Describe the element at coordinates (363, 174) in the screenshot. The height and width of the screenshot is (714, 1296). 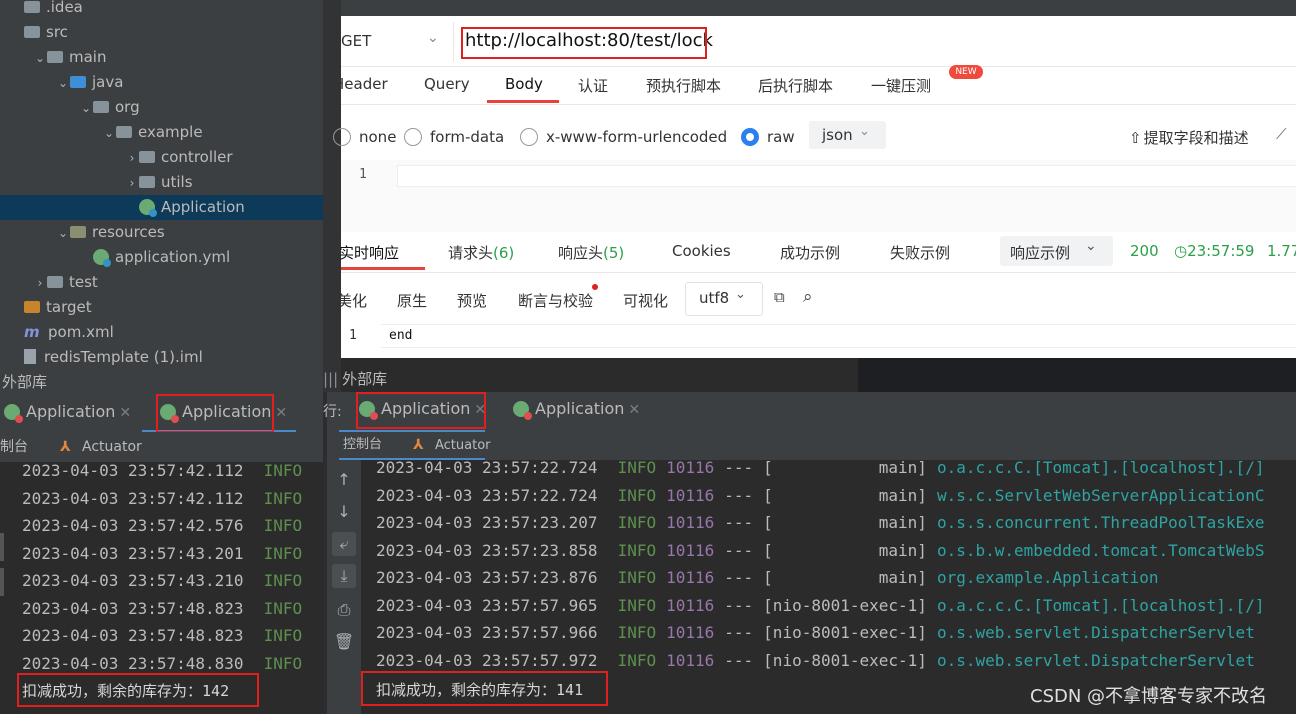
I see `line-number: 1` at that location.